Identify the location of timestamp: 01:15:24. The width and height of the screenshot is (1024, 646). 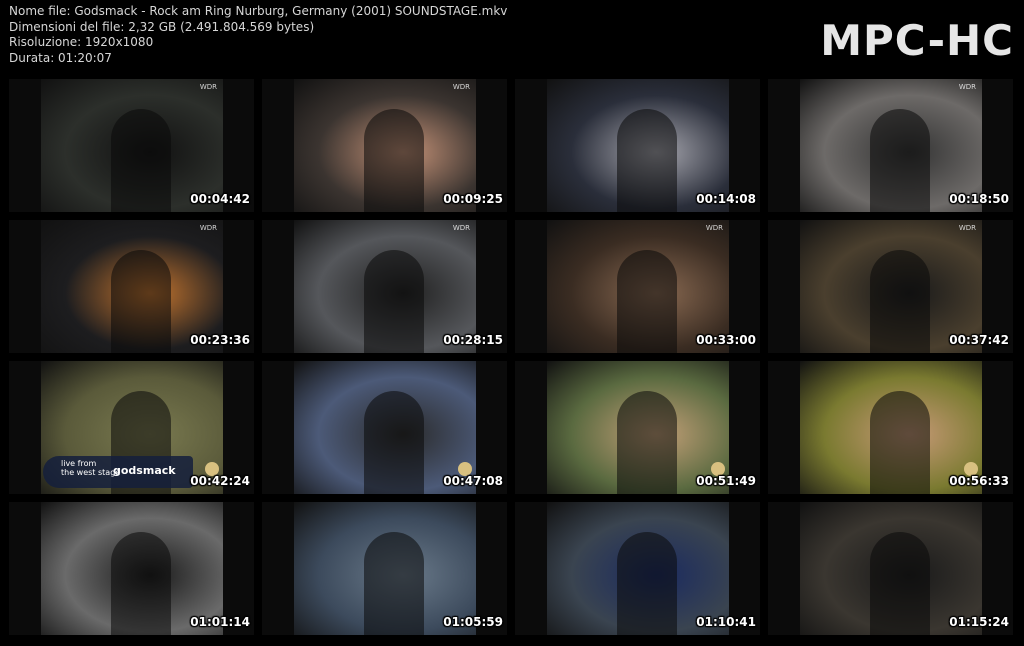
(979, 622).